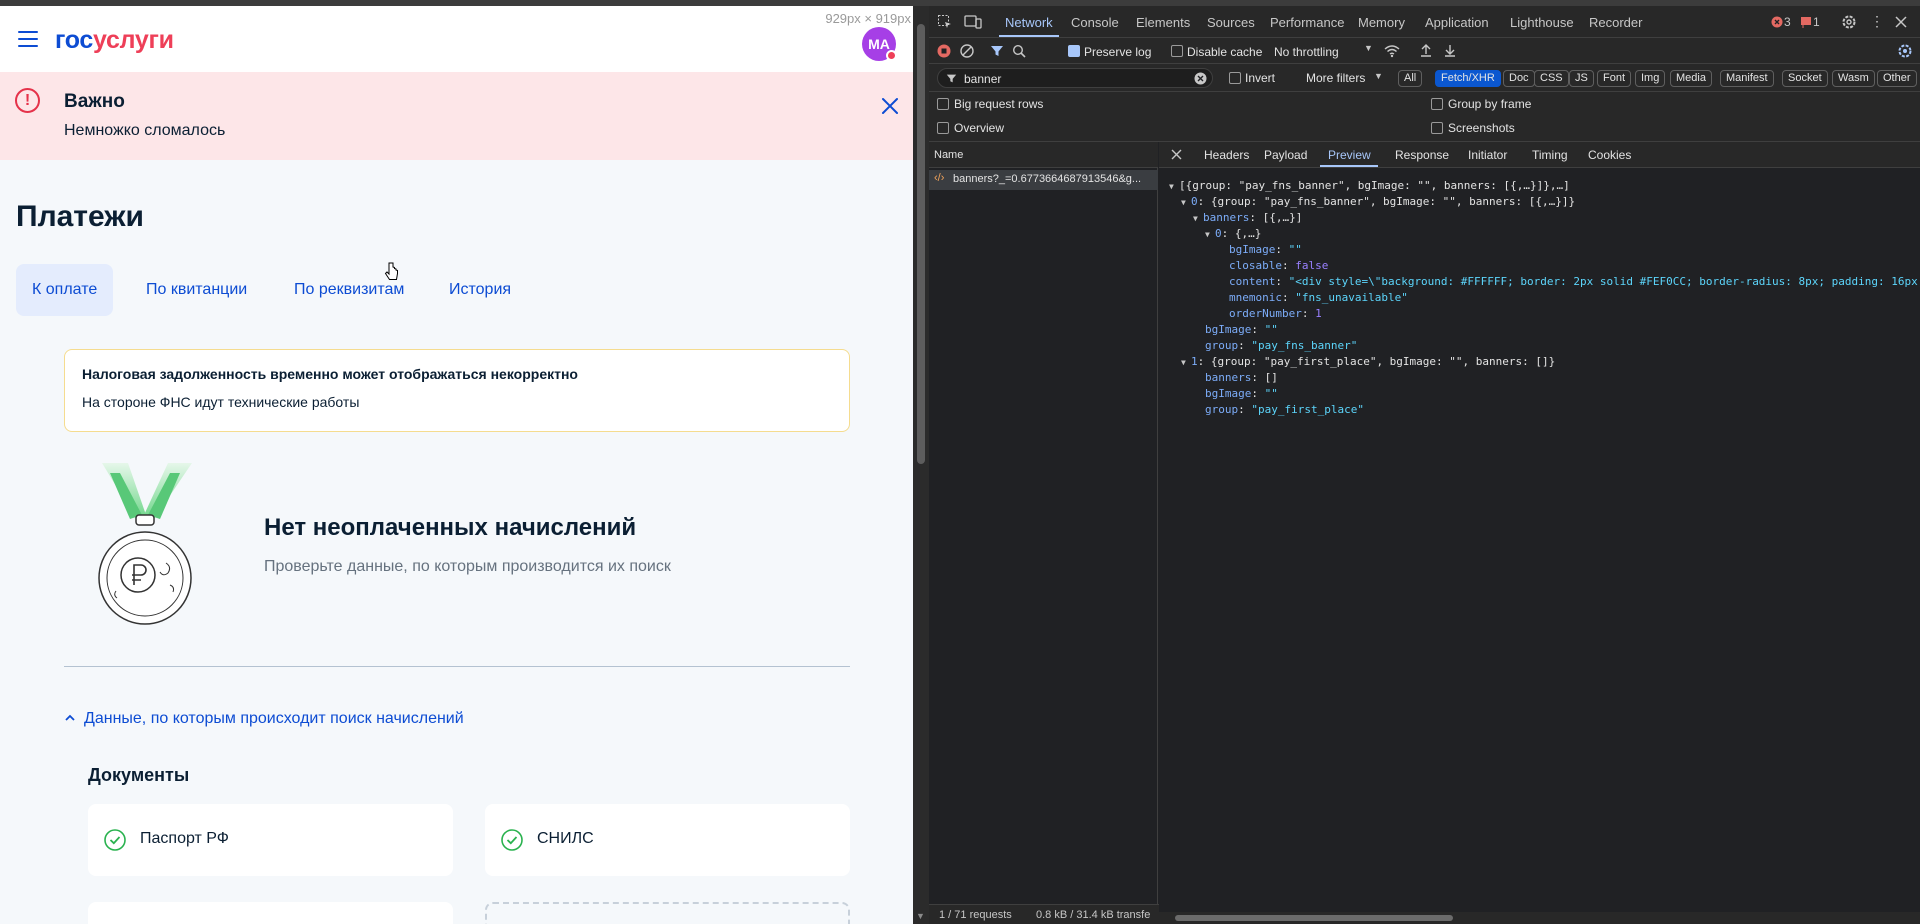  Describe the element at coordinates (1424, 104) in the screenshot. I see `options-row-1: Big request rows Group by frame` at that location.